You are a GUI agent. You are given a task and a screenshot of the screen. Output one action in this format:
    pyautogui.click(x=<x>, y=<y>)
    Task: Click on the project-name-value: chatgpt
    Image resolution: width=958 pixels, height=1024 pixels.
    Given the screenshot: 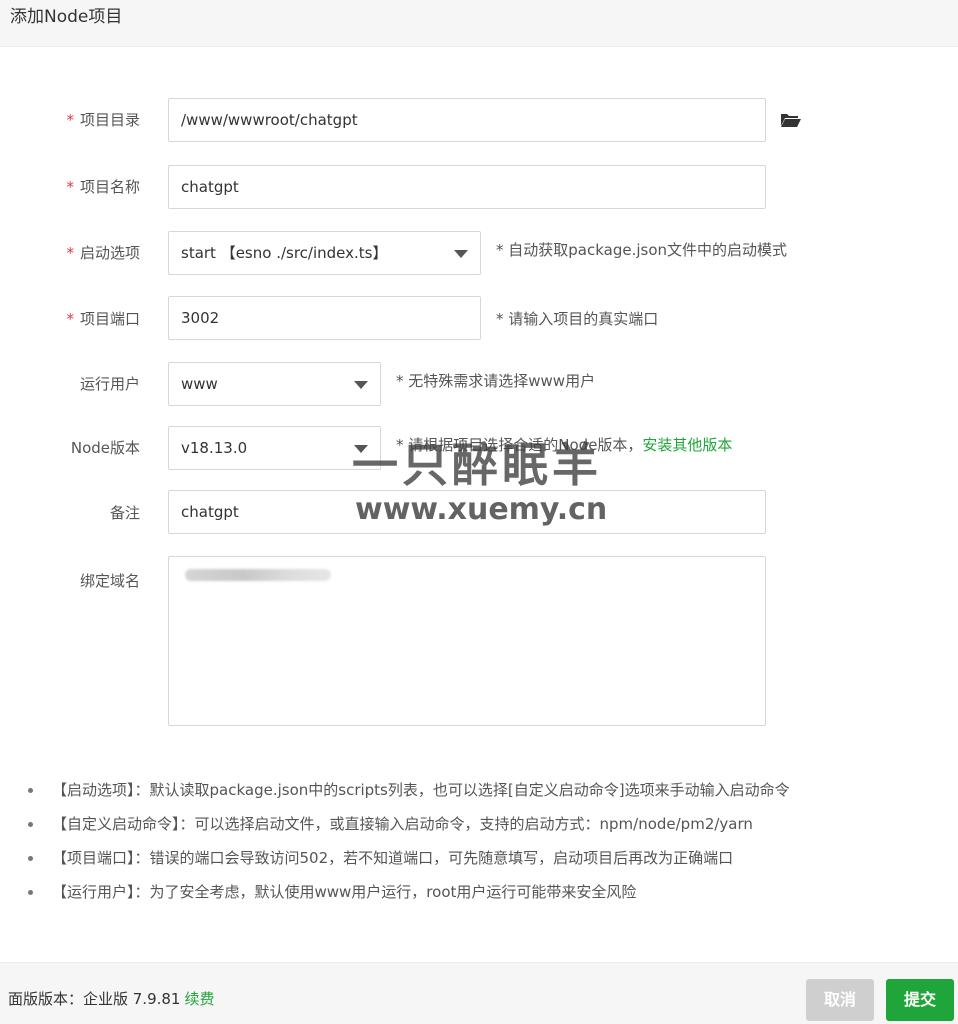 What is the action you would take?
    pyautogui.click(x=210, y=187)
    